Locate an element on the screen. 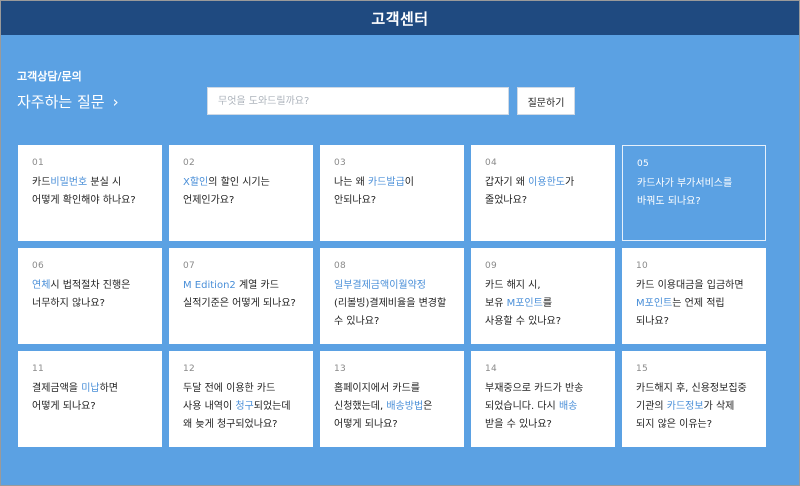  faq-text: 카드 이용대금을 입금하면 is located at coordinates (690, 285).